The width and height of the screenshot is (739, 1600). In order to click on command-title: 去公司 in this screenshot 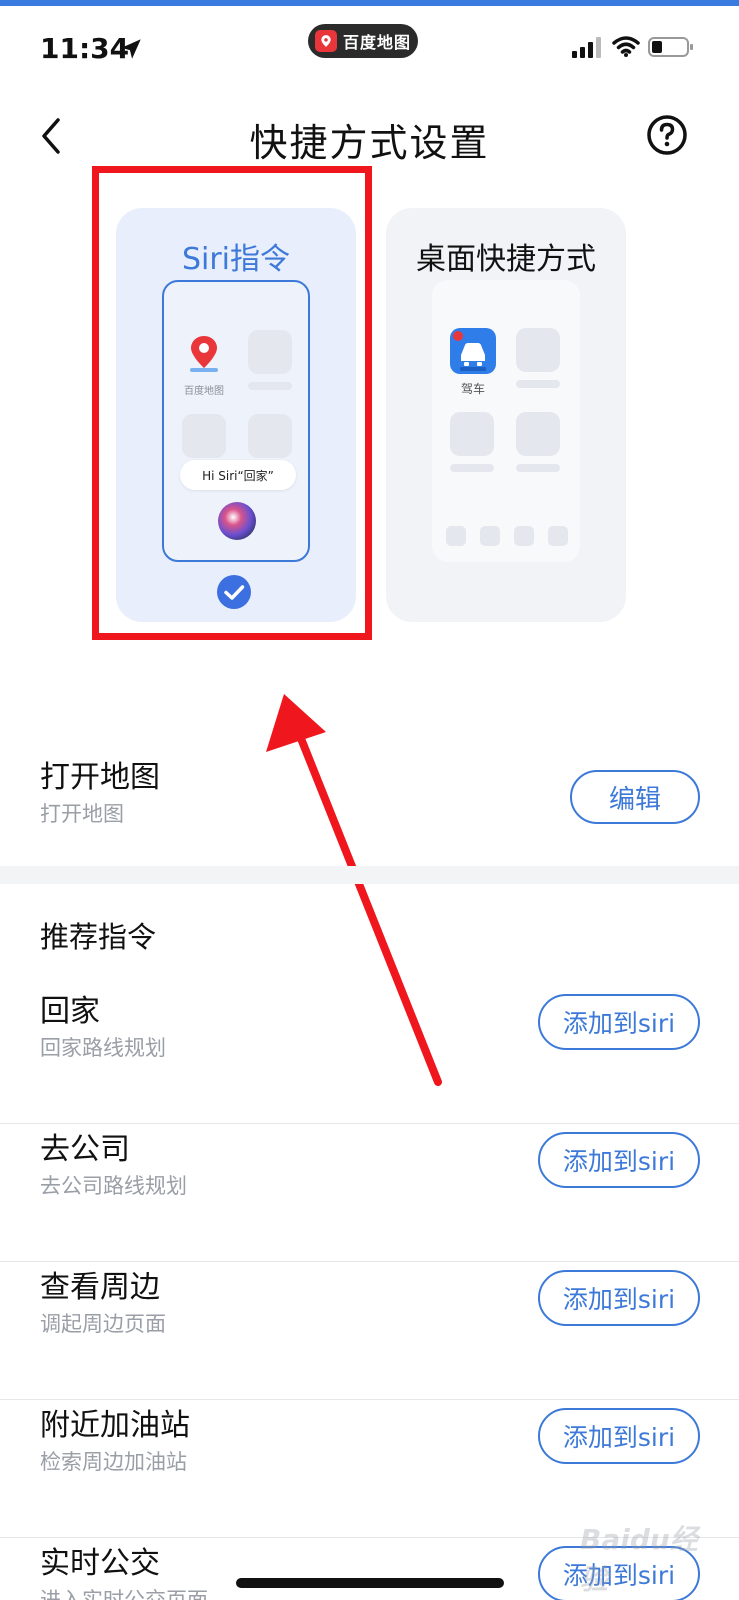, I will do `click(85, 1149)`.